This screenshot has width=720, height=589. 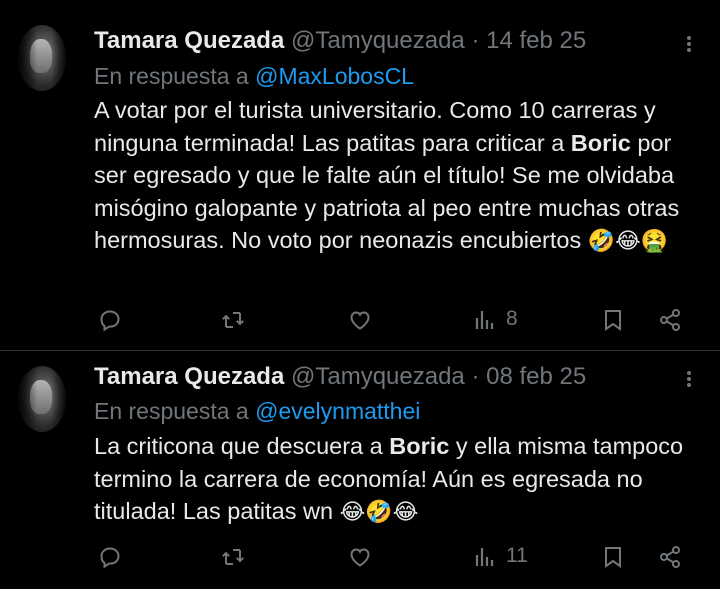 What do you see at coordinates (517, 555) in the screenshot?
I see `views-count: 11` at bounding box center [517, 555].